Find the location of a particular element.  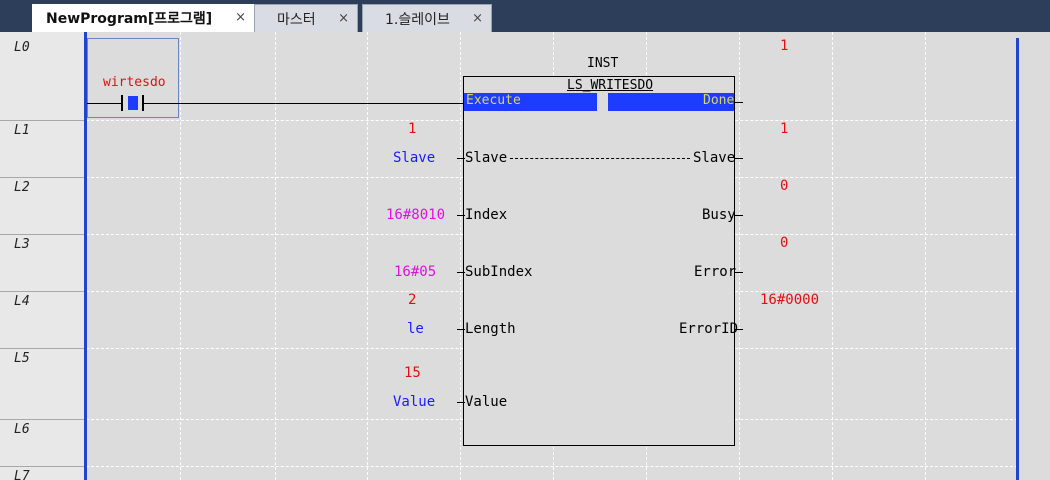

fb-instance-name: INST is located at coordinates (603, 63).